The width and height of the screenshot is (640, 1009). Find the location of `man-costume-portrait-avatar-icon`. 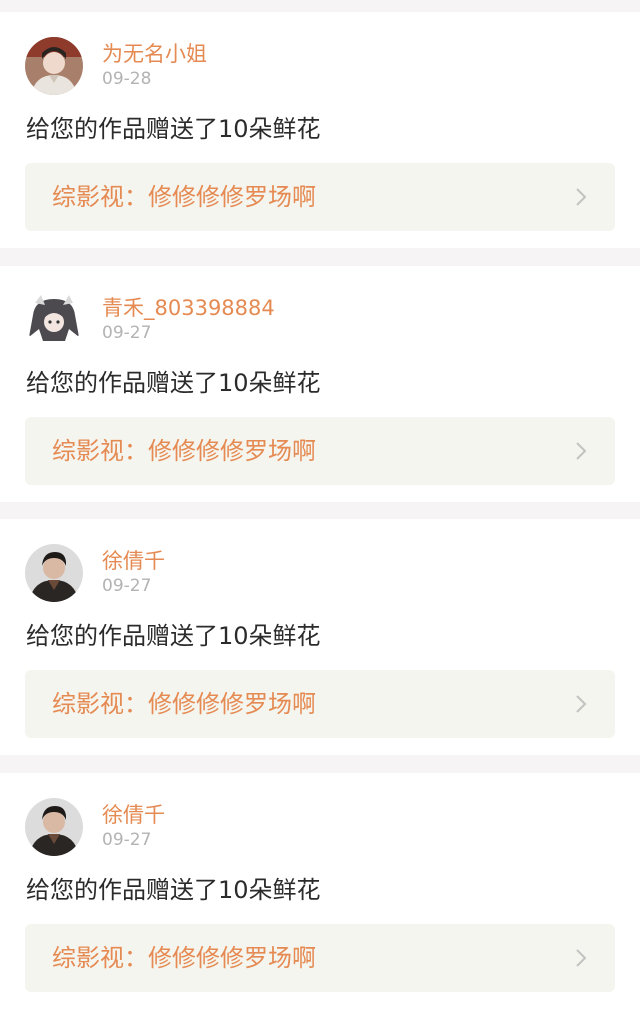

man-costume-portrait-avatar-icon is located at coordinates (54, 66).